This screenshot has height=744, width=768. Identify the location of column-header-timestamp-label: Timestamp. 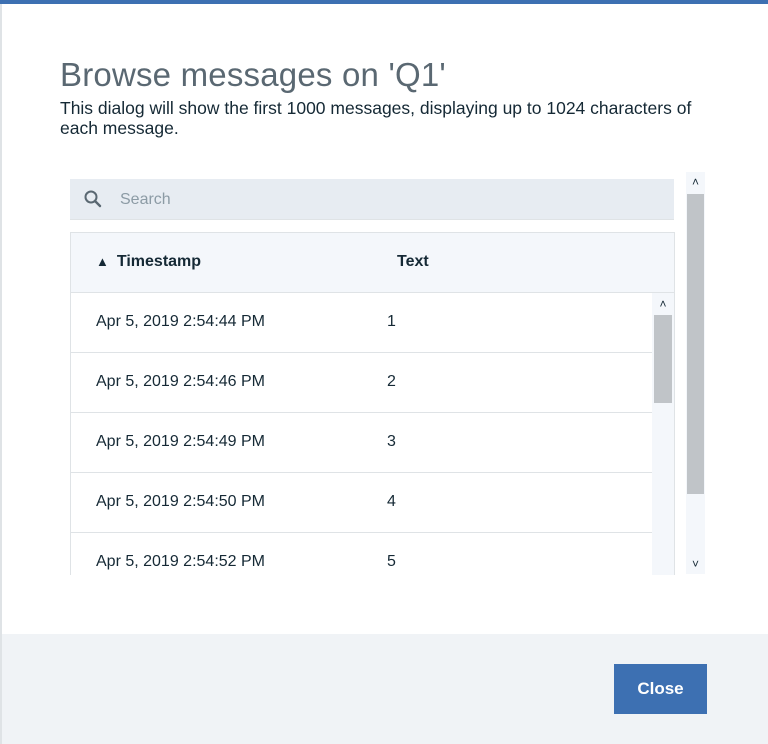
(159, 261).